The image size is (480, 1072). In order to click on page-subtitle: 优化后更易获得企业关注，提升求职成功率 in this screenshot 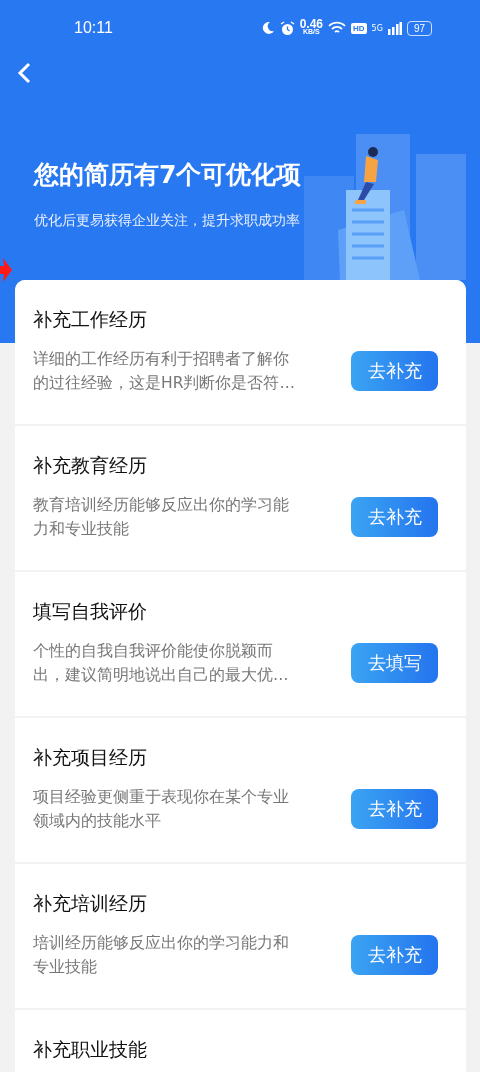, I will do `click(167, 221)`.